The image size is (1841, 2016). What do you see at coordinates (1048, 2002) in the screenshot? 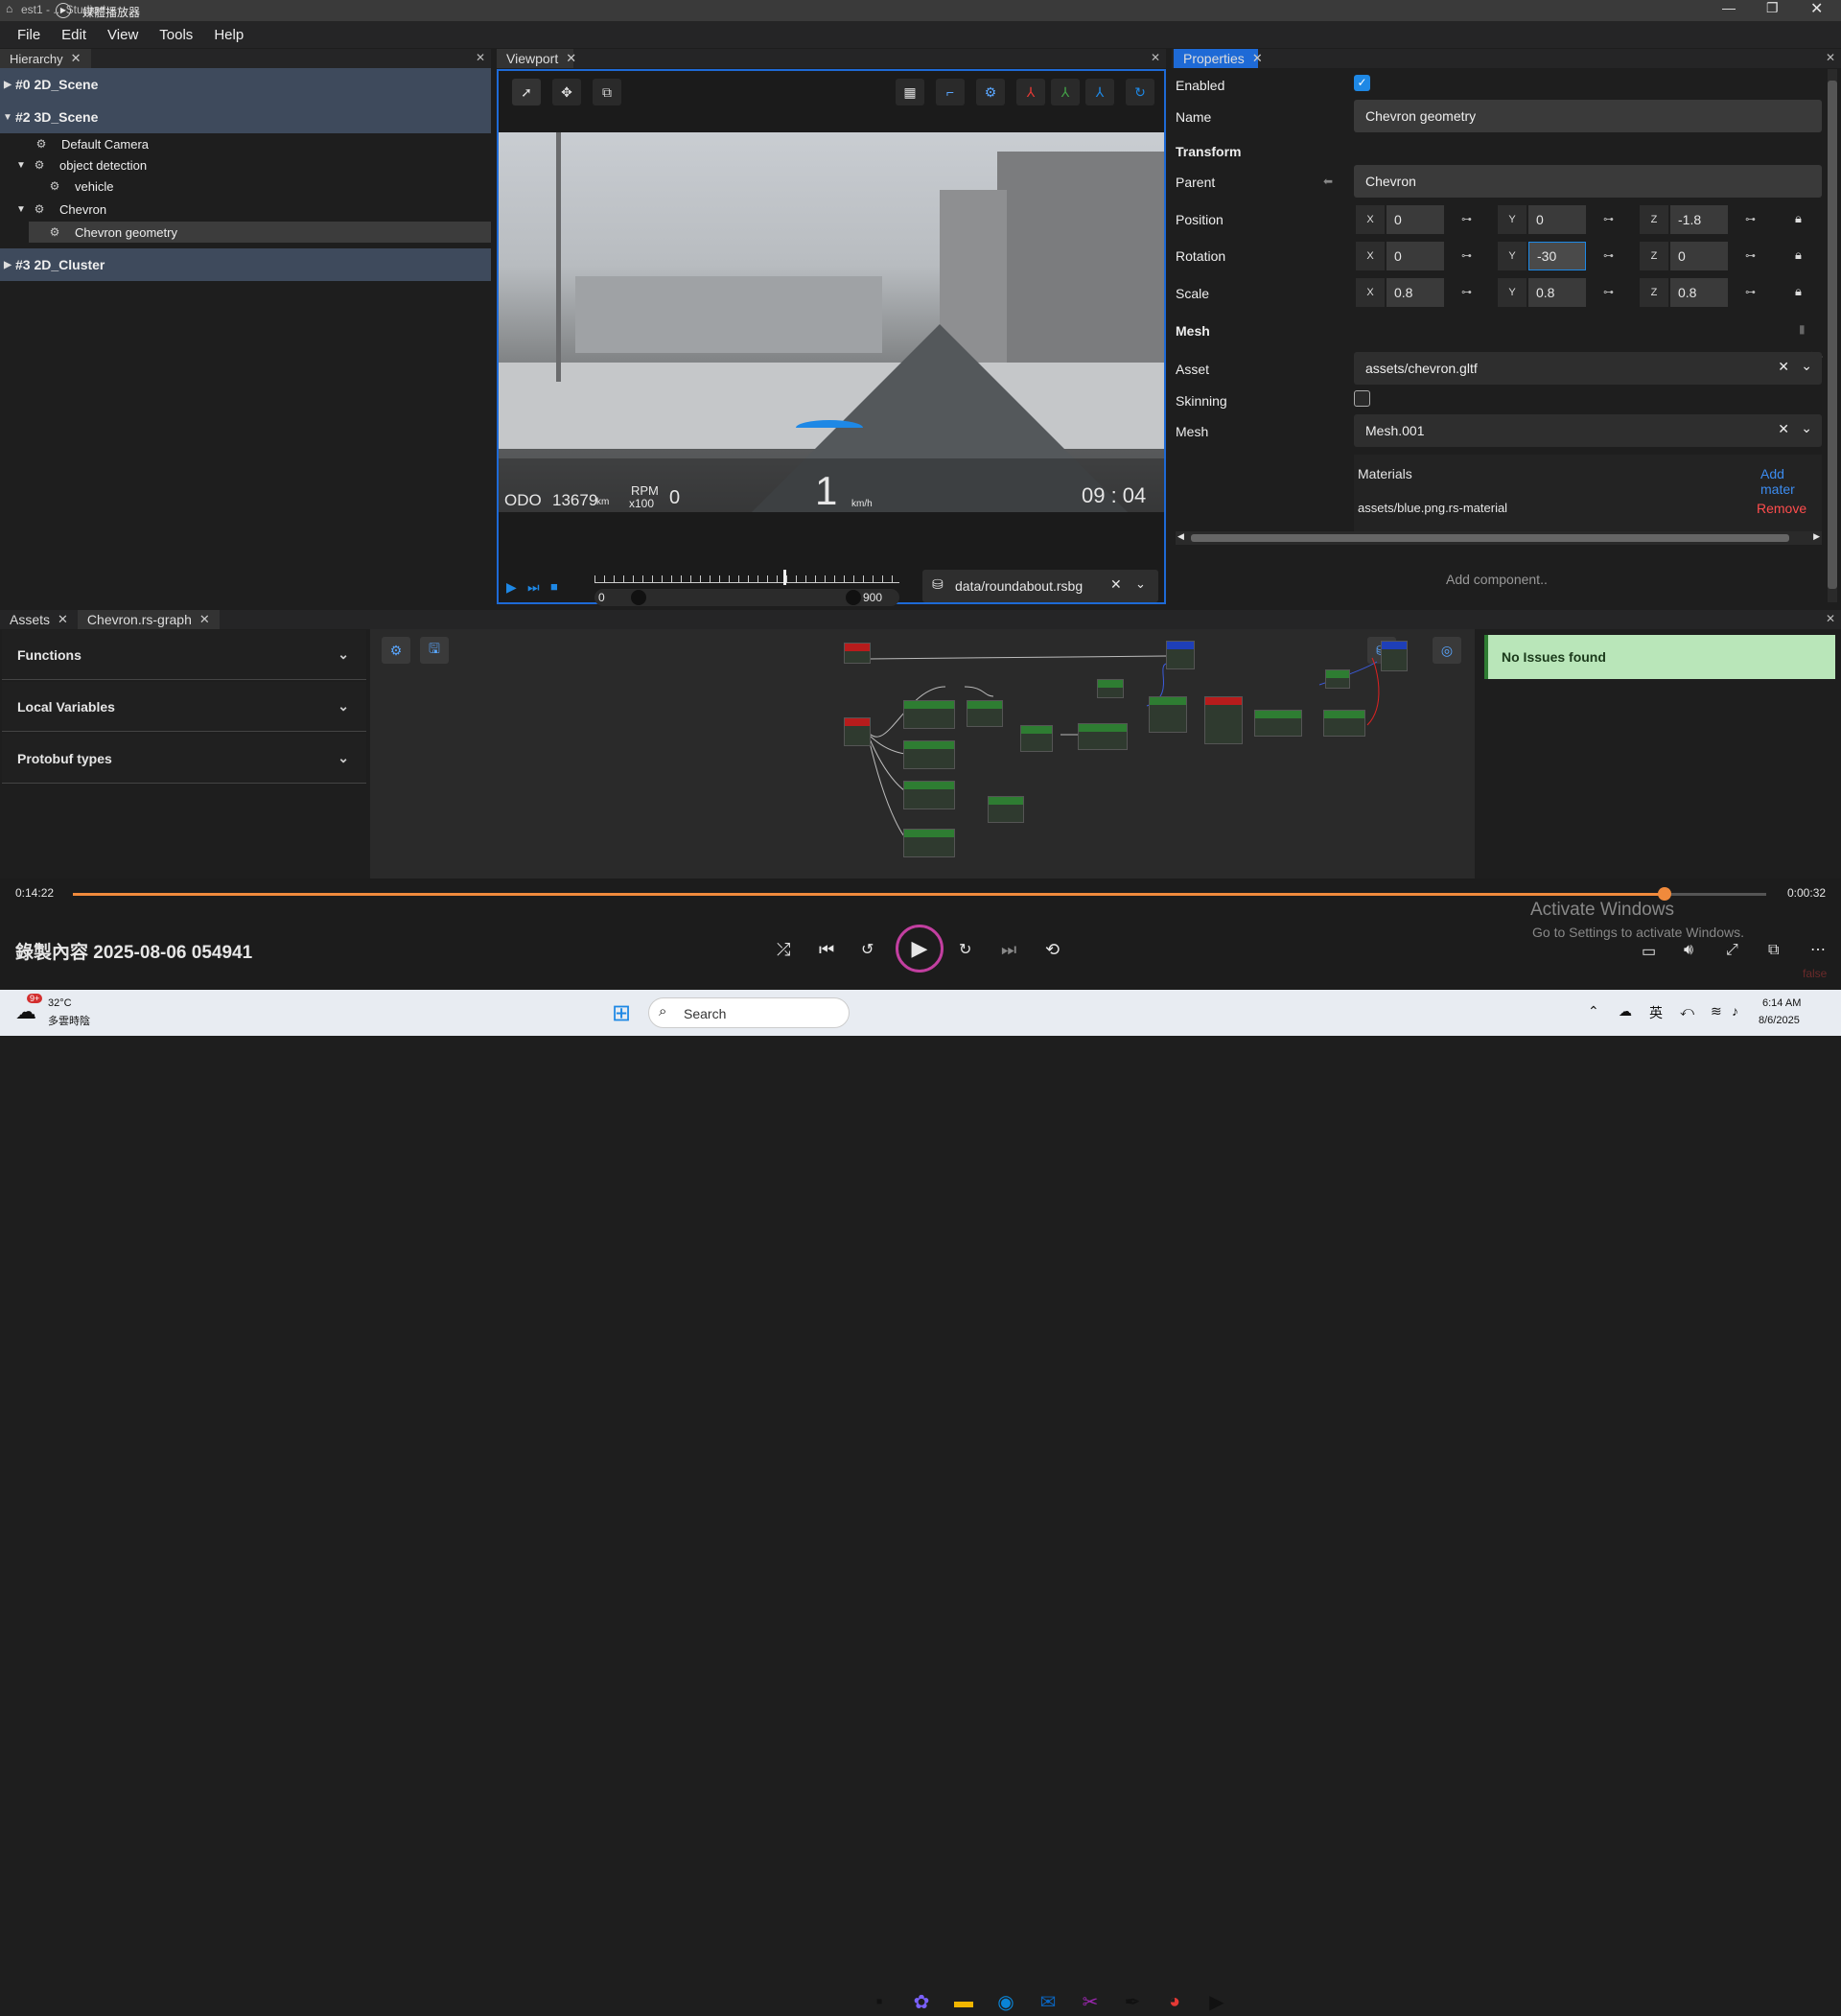
I see `outlook-icon: ✉` at bounding box center [1048, 2002].